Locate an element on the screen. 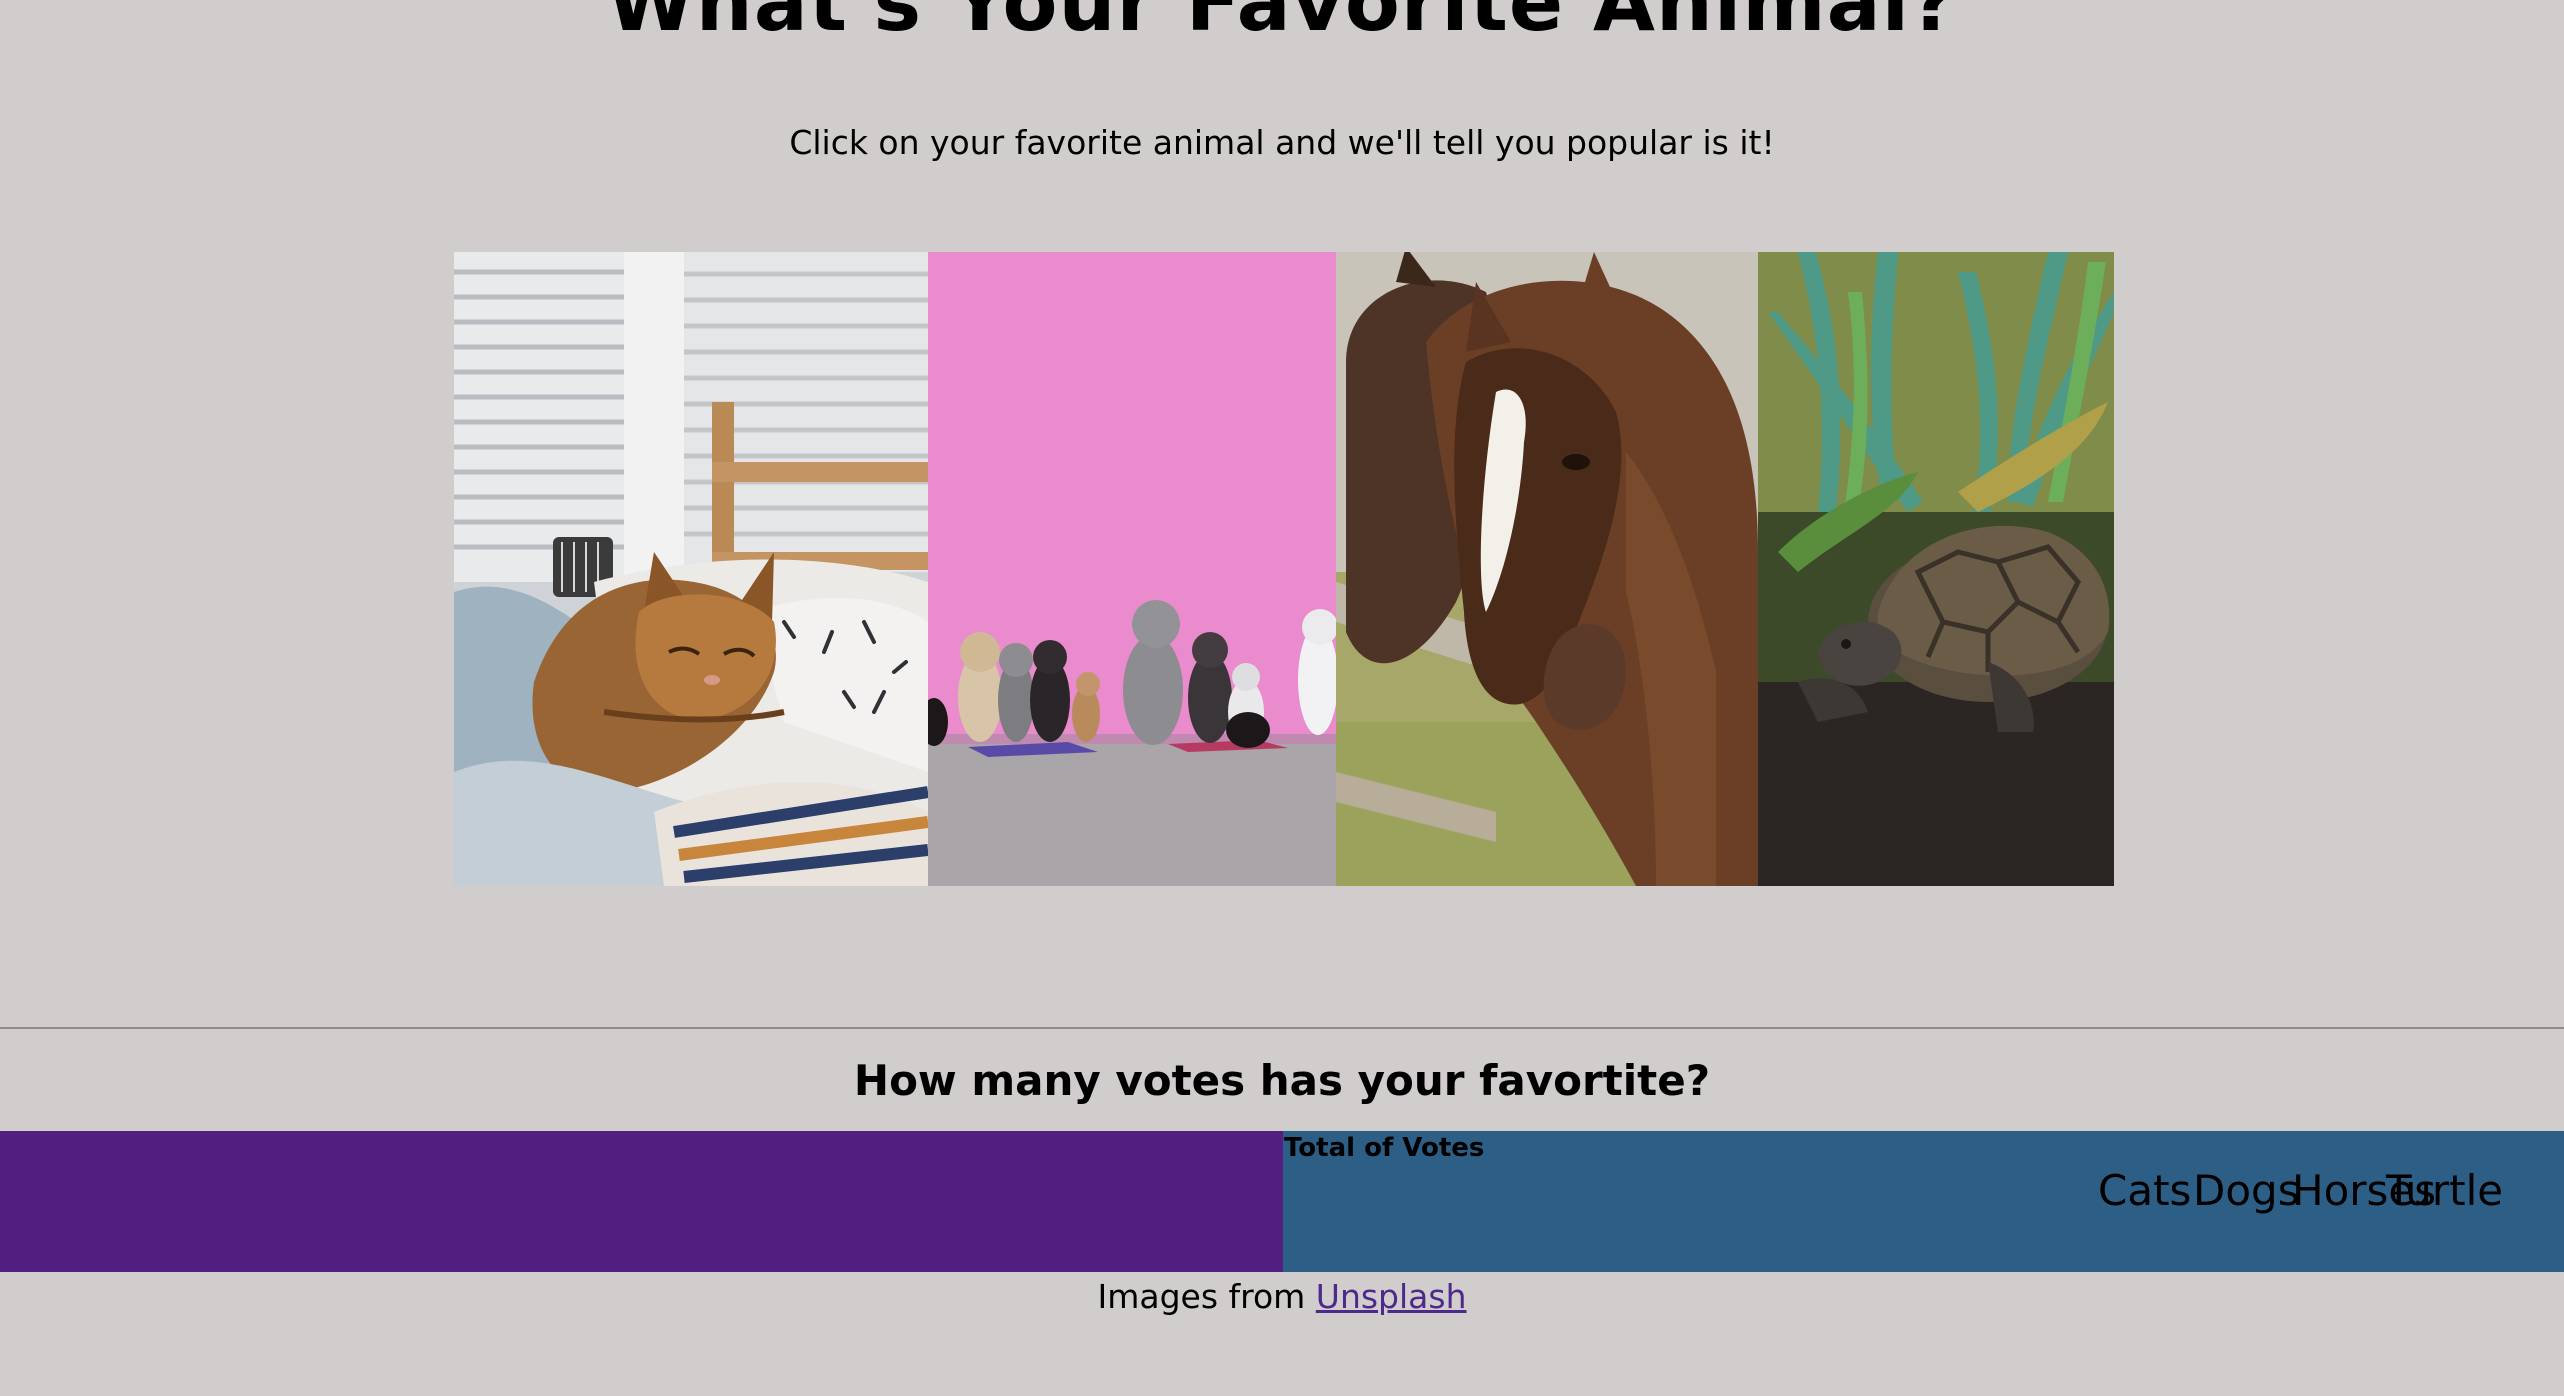 Image resolution: width=2564 pixels, height=1396 pixels. horse-photo is located at coordinates (1547, 569).